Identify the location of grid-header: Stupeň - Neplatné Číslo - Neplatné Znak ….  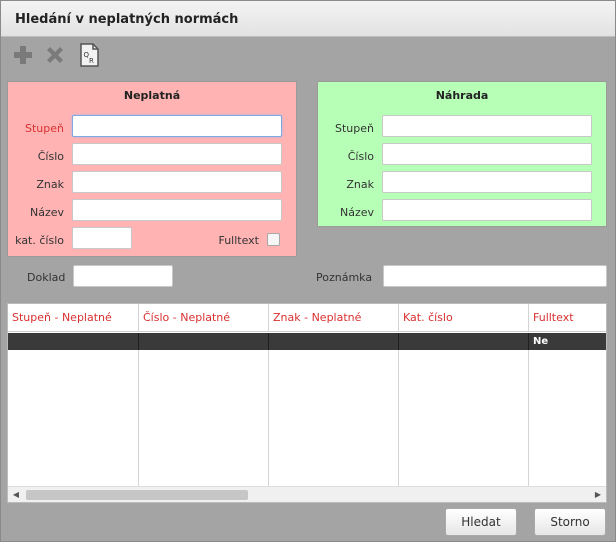
(307, 318).